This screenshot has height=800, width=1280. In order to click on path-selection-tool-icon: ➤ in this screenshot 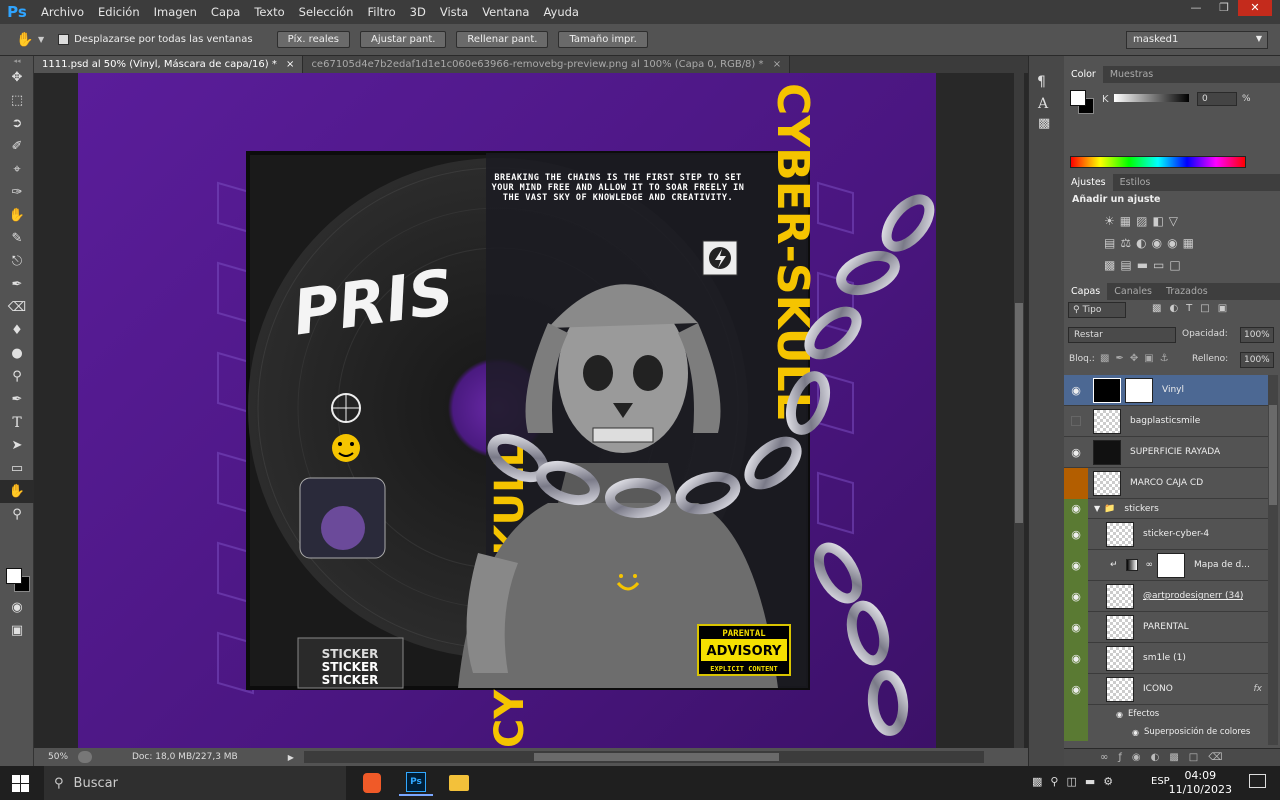, I will do `click(17, 445)`.